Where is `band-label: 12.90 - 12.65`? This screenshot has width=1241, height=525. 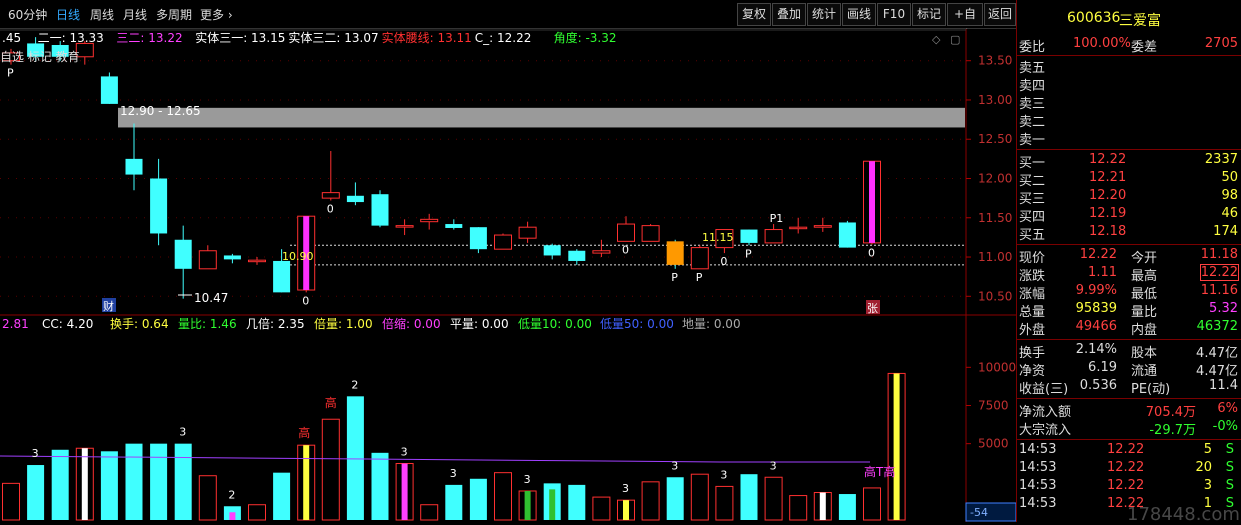 band-label: 12.90 - 12.65 is located at coordinates (160, 111).